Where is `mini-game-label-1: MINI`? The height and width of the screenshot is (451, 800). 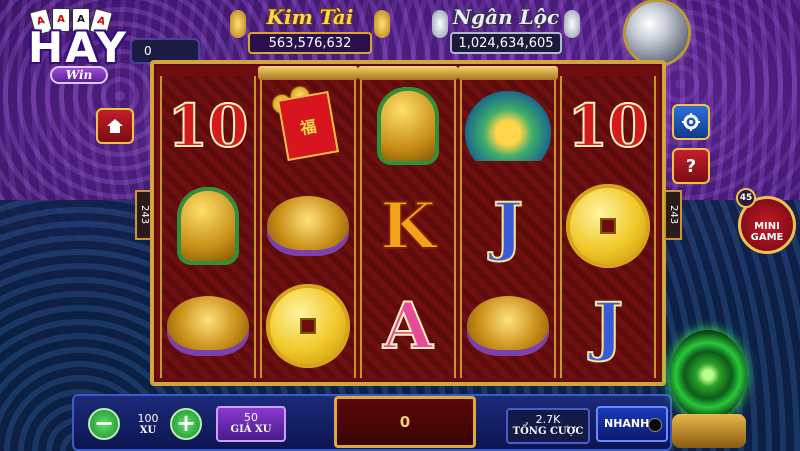 mini-game-label-1: MINI is located at coordinates (767, 226).